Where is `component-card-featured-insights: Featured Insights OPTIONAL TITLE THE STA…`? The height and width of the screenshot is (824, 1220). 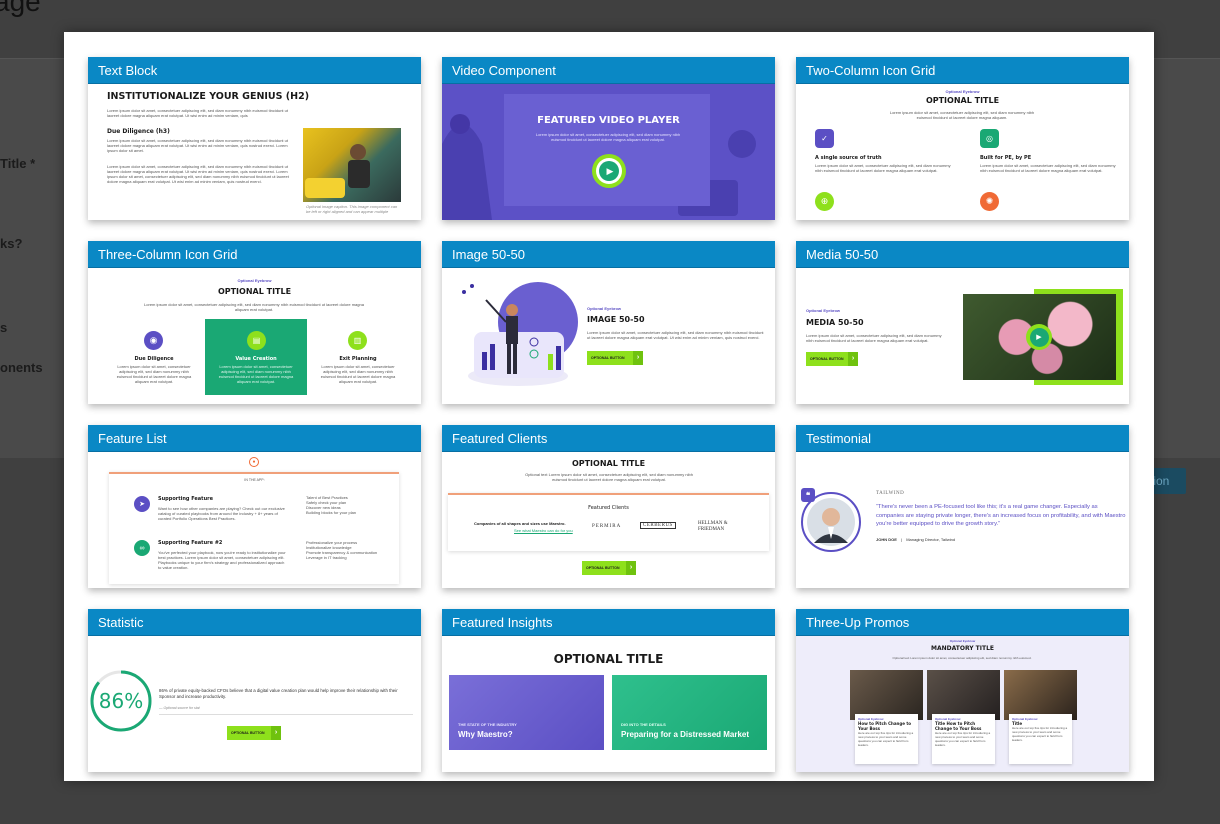 component-card-featured-insights: Featured Insights OPTIONAL TITLE THE STA… is located at coordinates (608, 690).